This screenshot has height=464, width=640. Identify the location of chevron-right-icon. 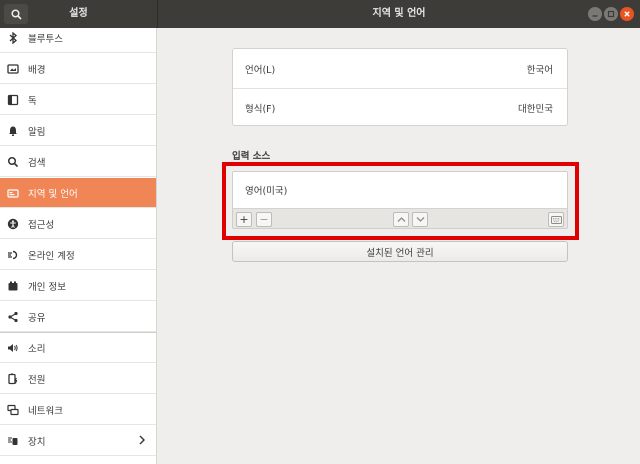
(142, 440).